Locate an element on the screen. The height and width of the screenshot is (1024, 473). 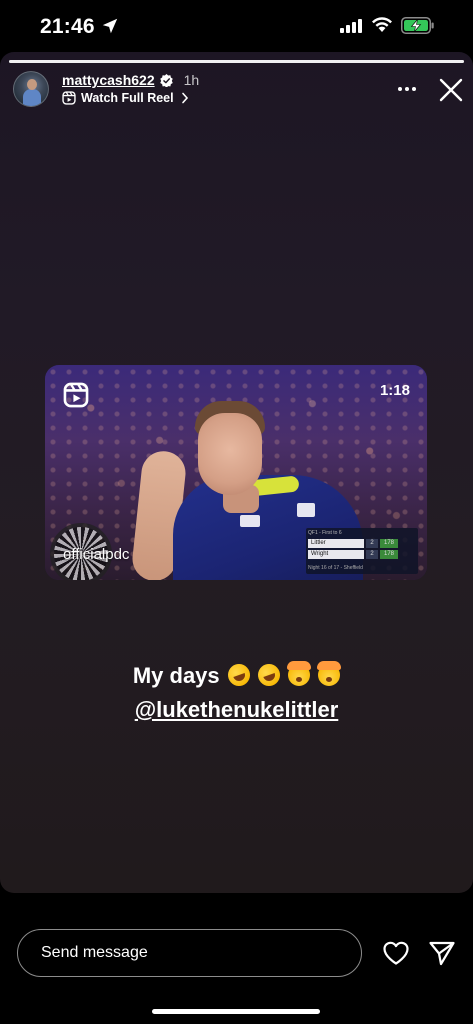
scoreboard-player: Wright is located at coordinates (336, 554).